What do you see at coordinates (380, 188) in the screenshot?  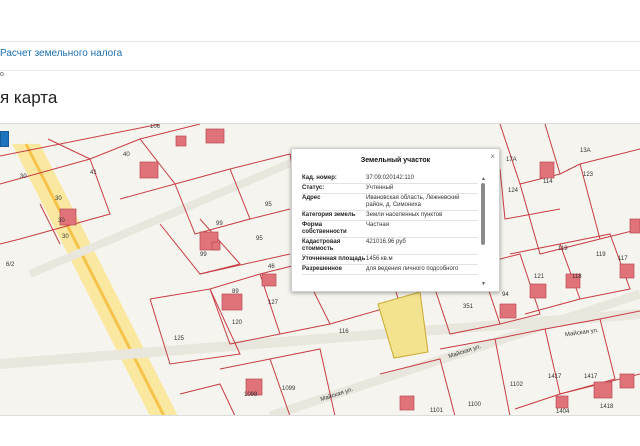 I see `row-value: Учтенный` at bounding box center [380, 188].